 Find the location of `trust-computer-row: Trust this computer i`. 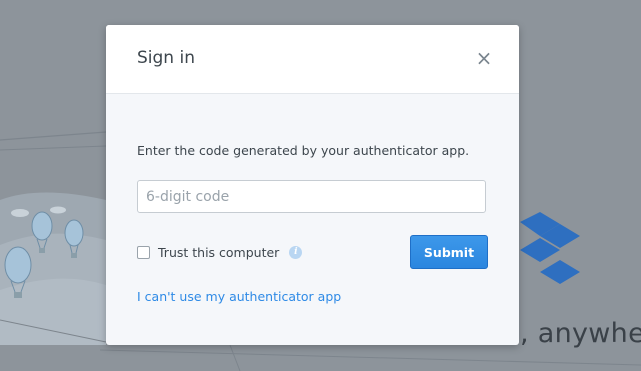

trust-computer-row: Trust this computer i is located at coordinates (220, 252).